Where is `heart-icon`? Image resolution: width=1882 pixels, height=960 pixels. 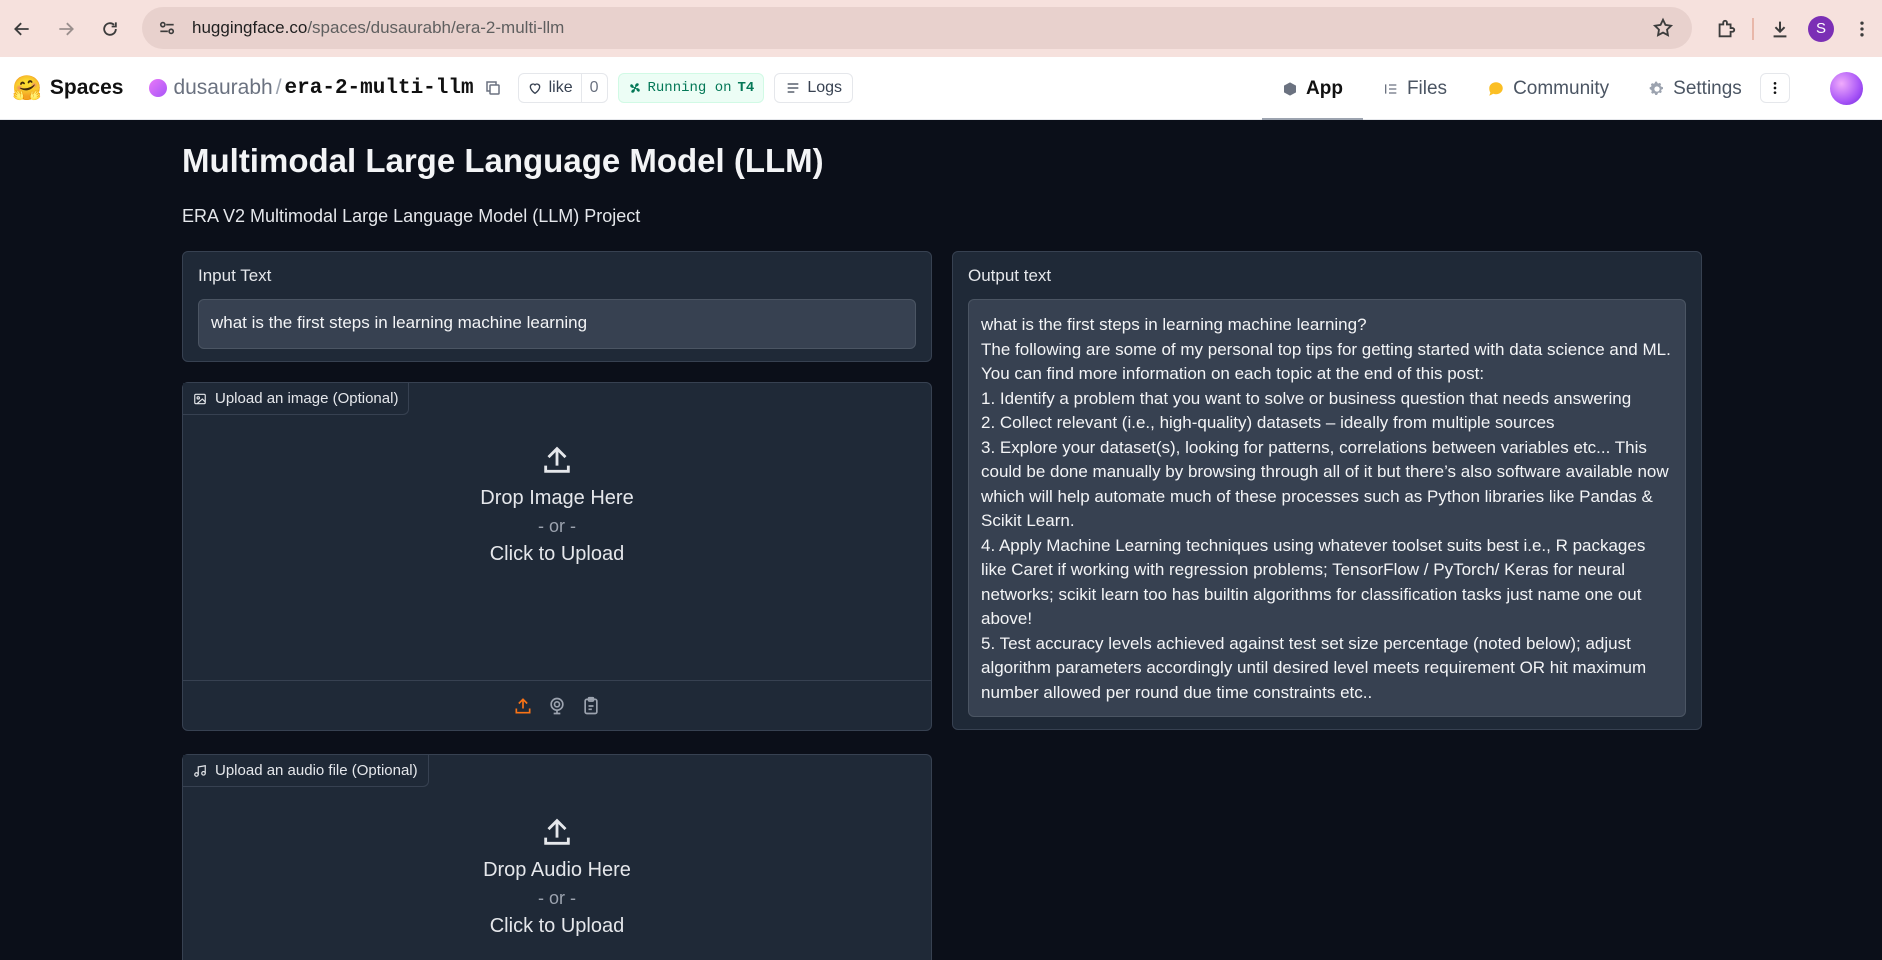 heart-icon is located at coordinates (534, 89).